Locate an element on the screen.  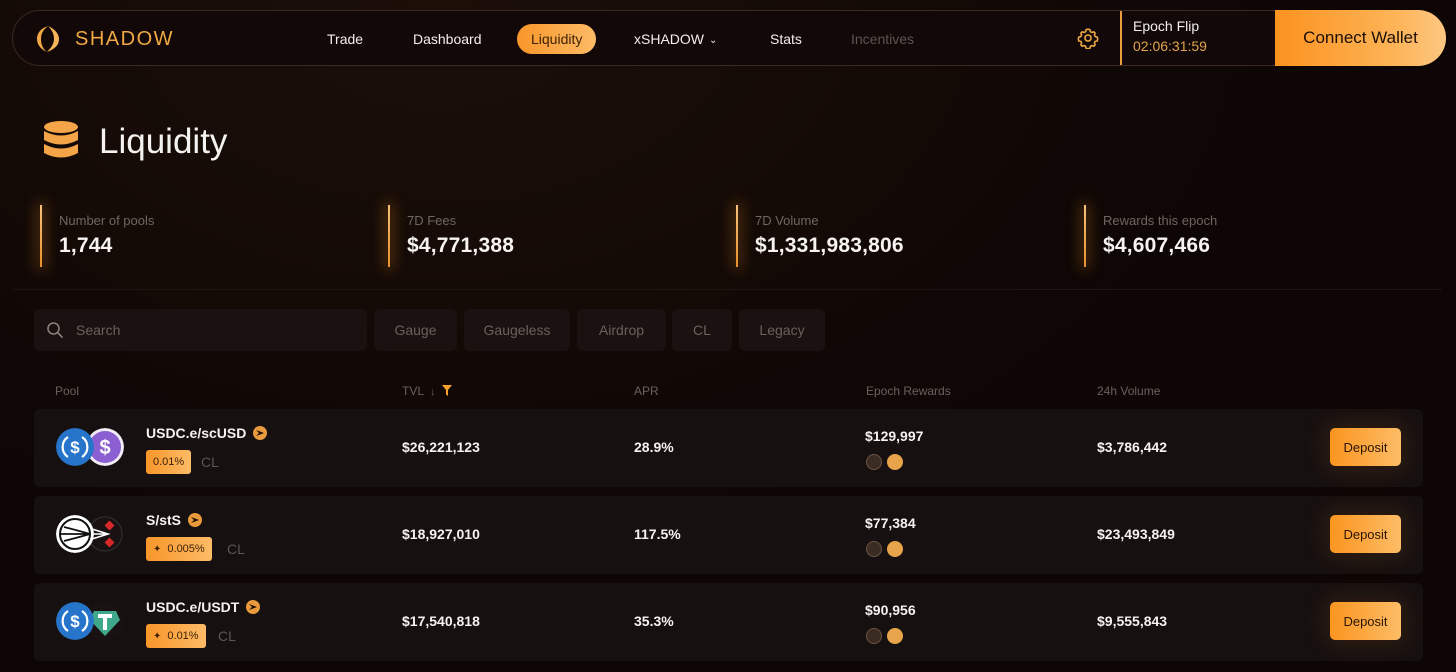
epoch-countdown: 02:06:31:59 is located at coordinates (1170, 46).